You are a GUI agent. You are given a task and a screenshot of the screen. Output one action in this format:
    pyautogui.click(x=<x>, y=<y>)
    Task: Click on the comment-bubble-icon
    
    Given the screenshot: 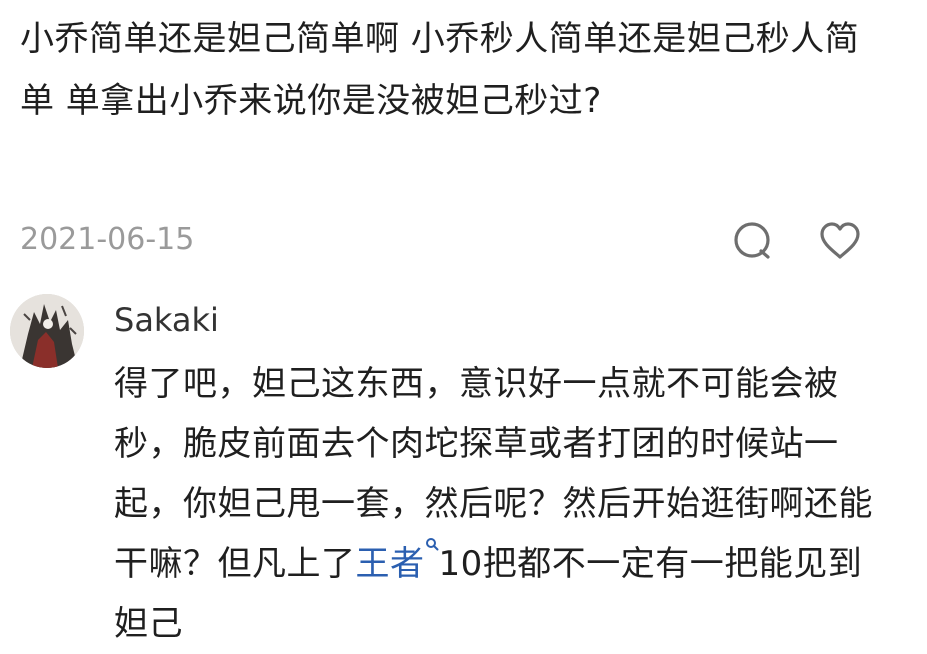 What is the action you would take?
    pyautogui.click(x=752, y=240)
    